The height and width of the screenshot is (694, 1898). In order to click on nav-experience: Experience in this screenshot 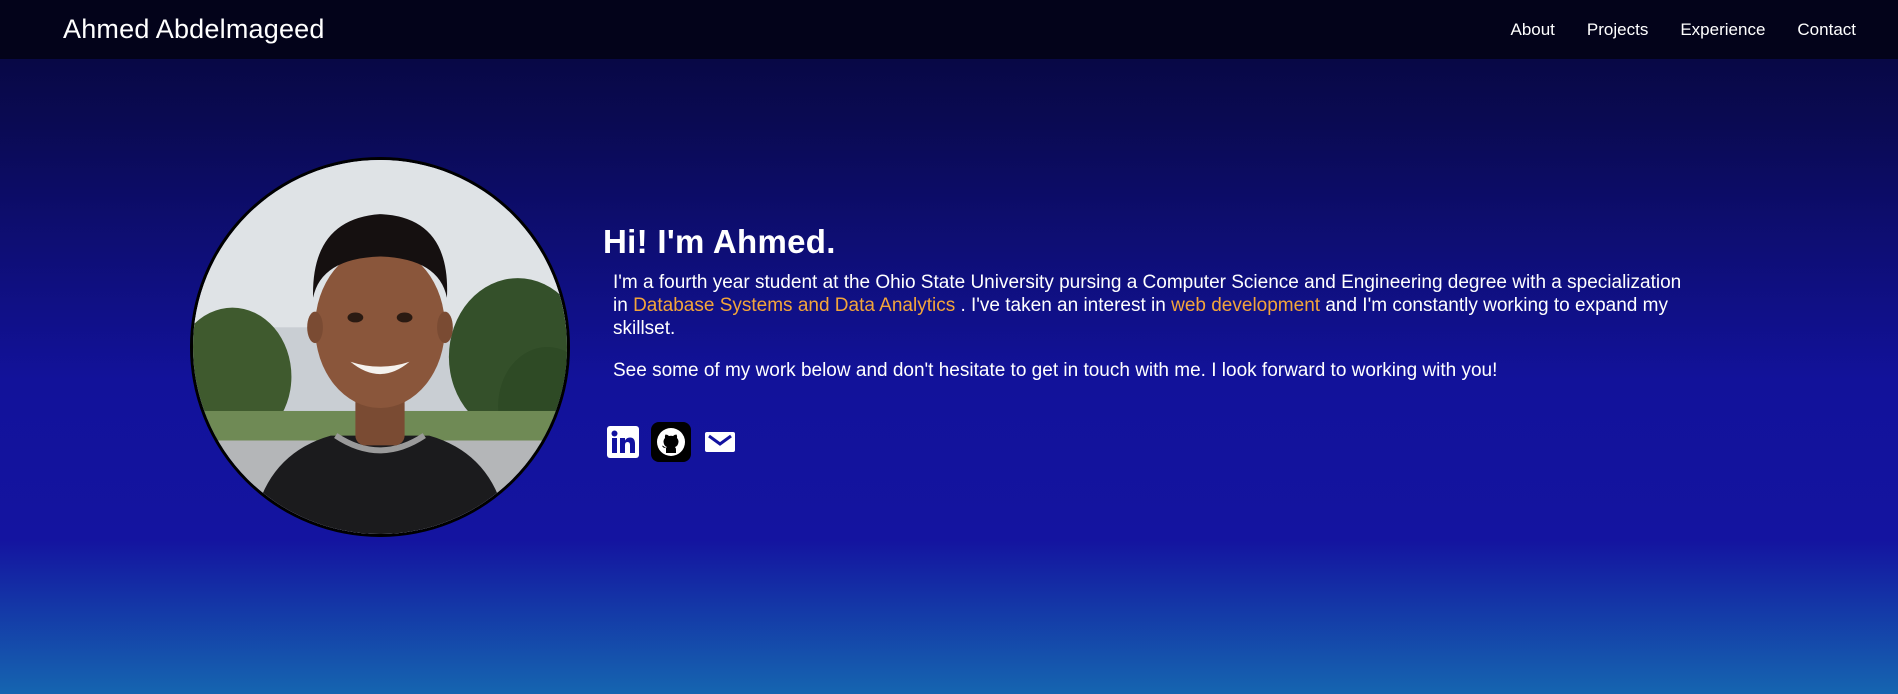, I will do `click(1722, 30)`.